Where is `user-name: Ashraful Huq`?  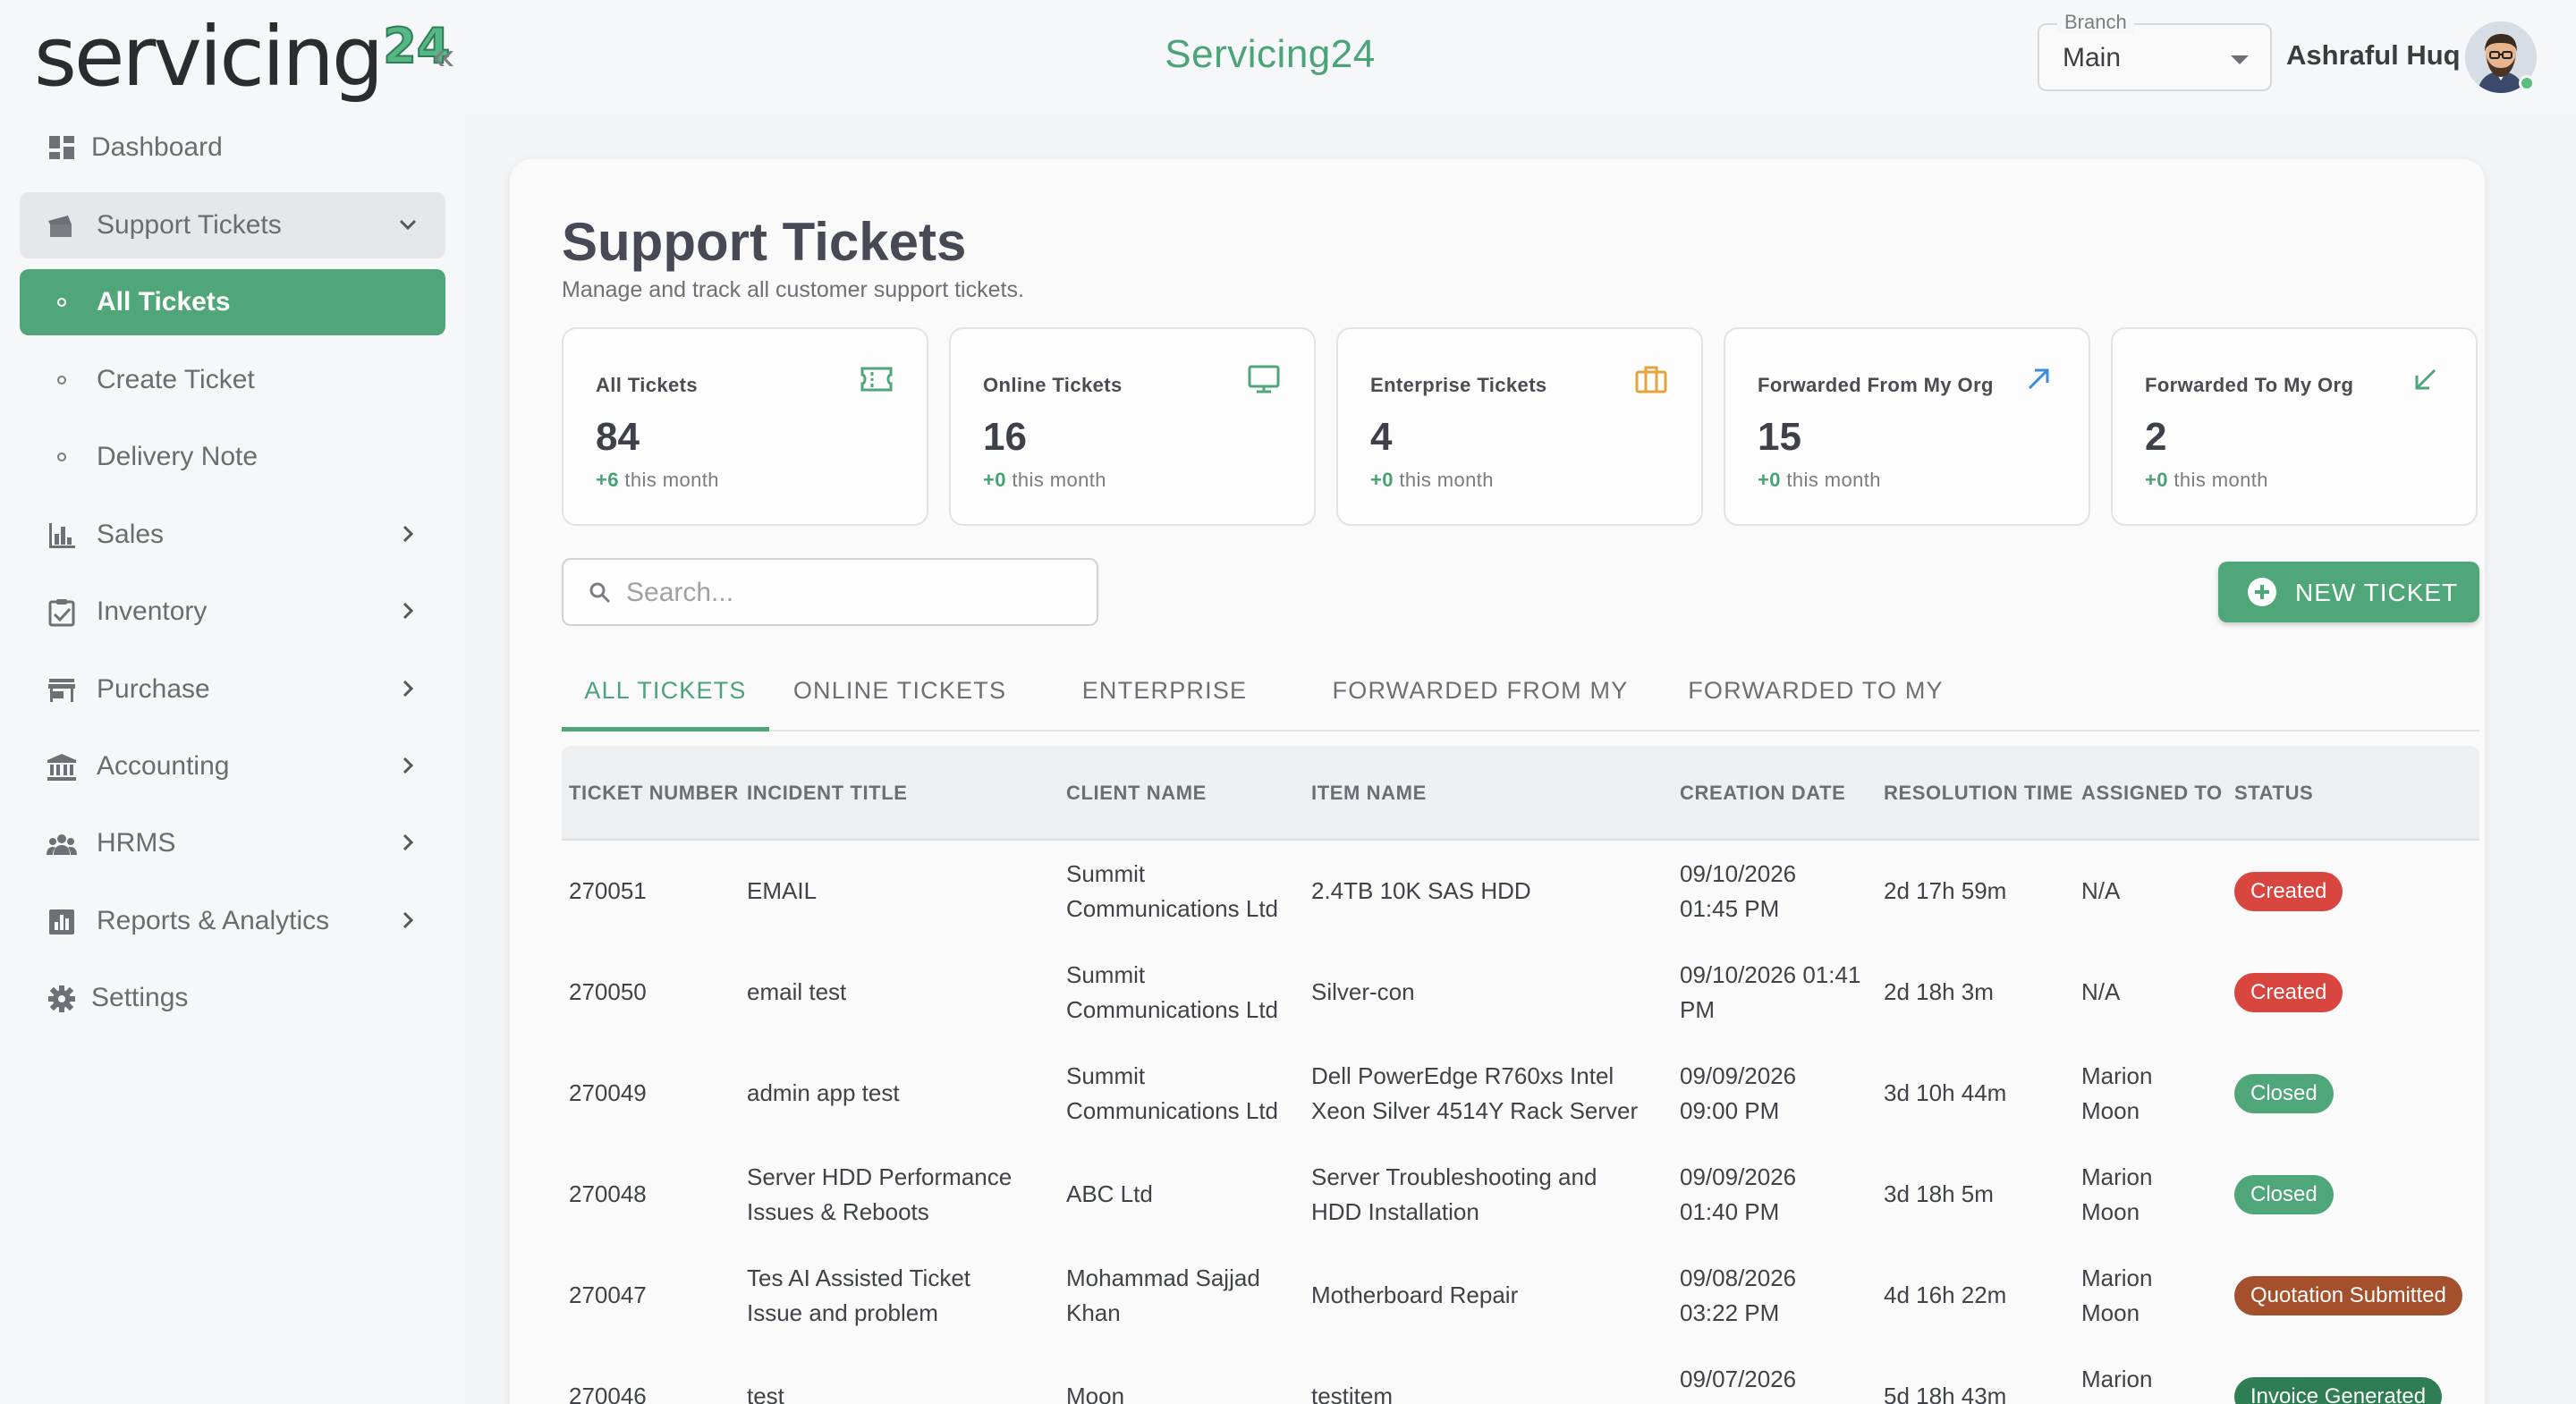 user-name: Ashraful Huq is located at coordinates (2373, 56).